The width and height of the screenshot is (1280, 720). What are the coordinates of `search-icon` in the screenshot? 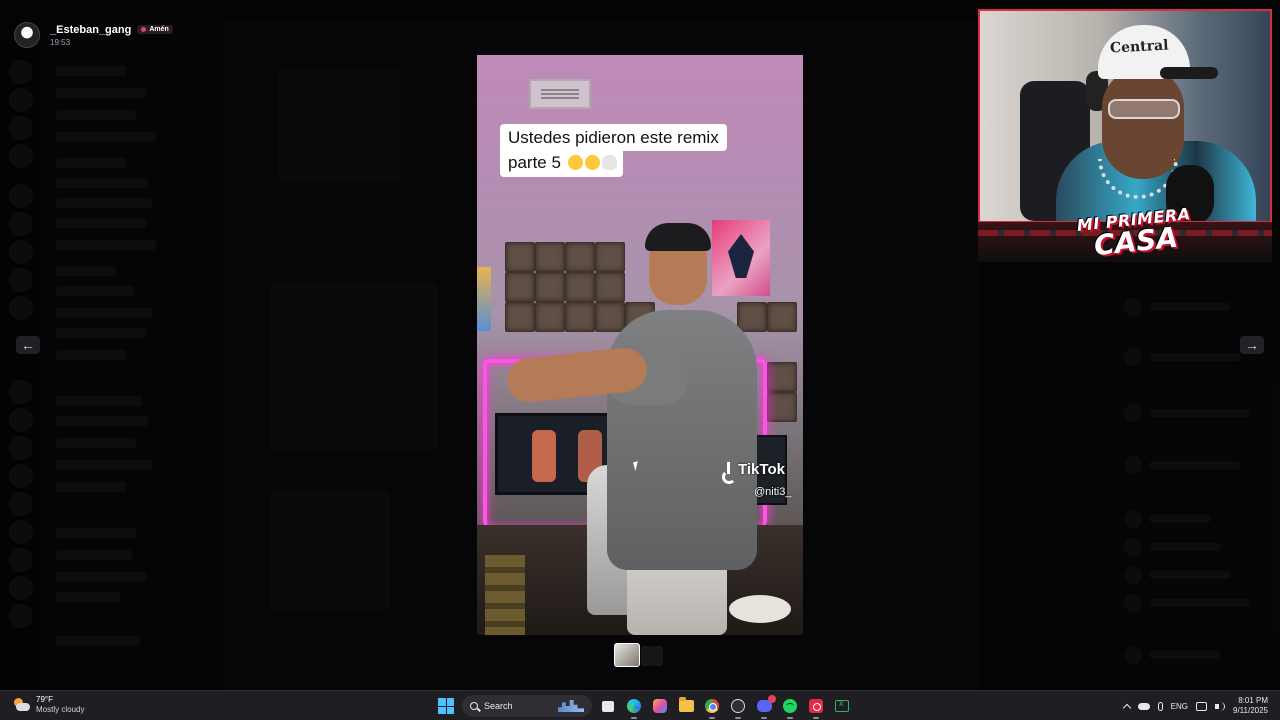 It's located at (474, 706).